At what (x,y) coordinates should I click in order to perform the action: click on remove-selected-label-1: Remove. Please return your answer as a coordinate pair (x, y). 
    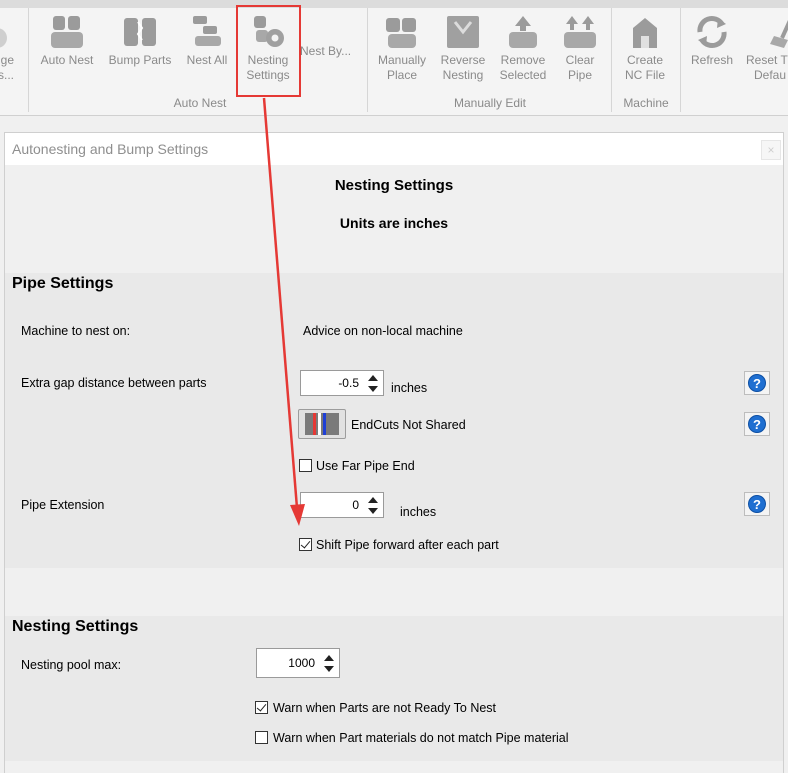
    Looking at the image, I should click on (523, 60).